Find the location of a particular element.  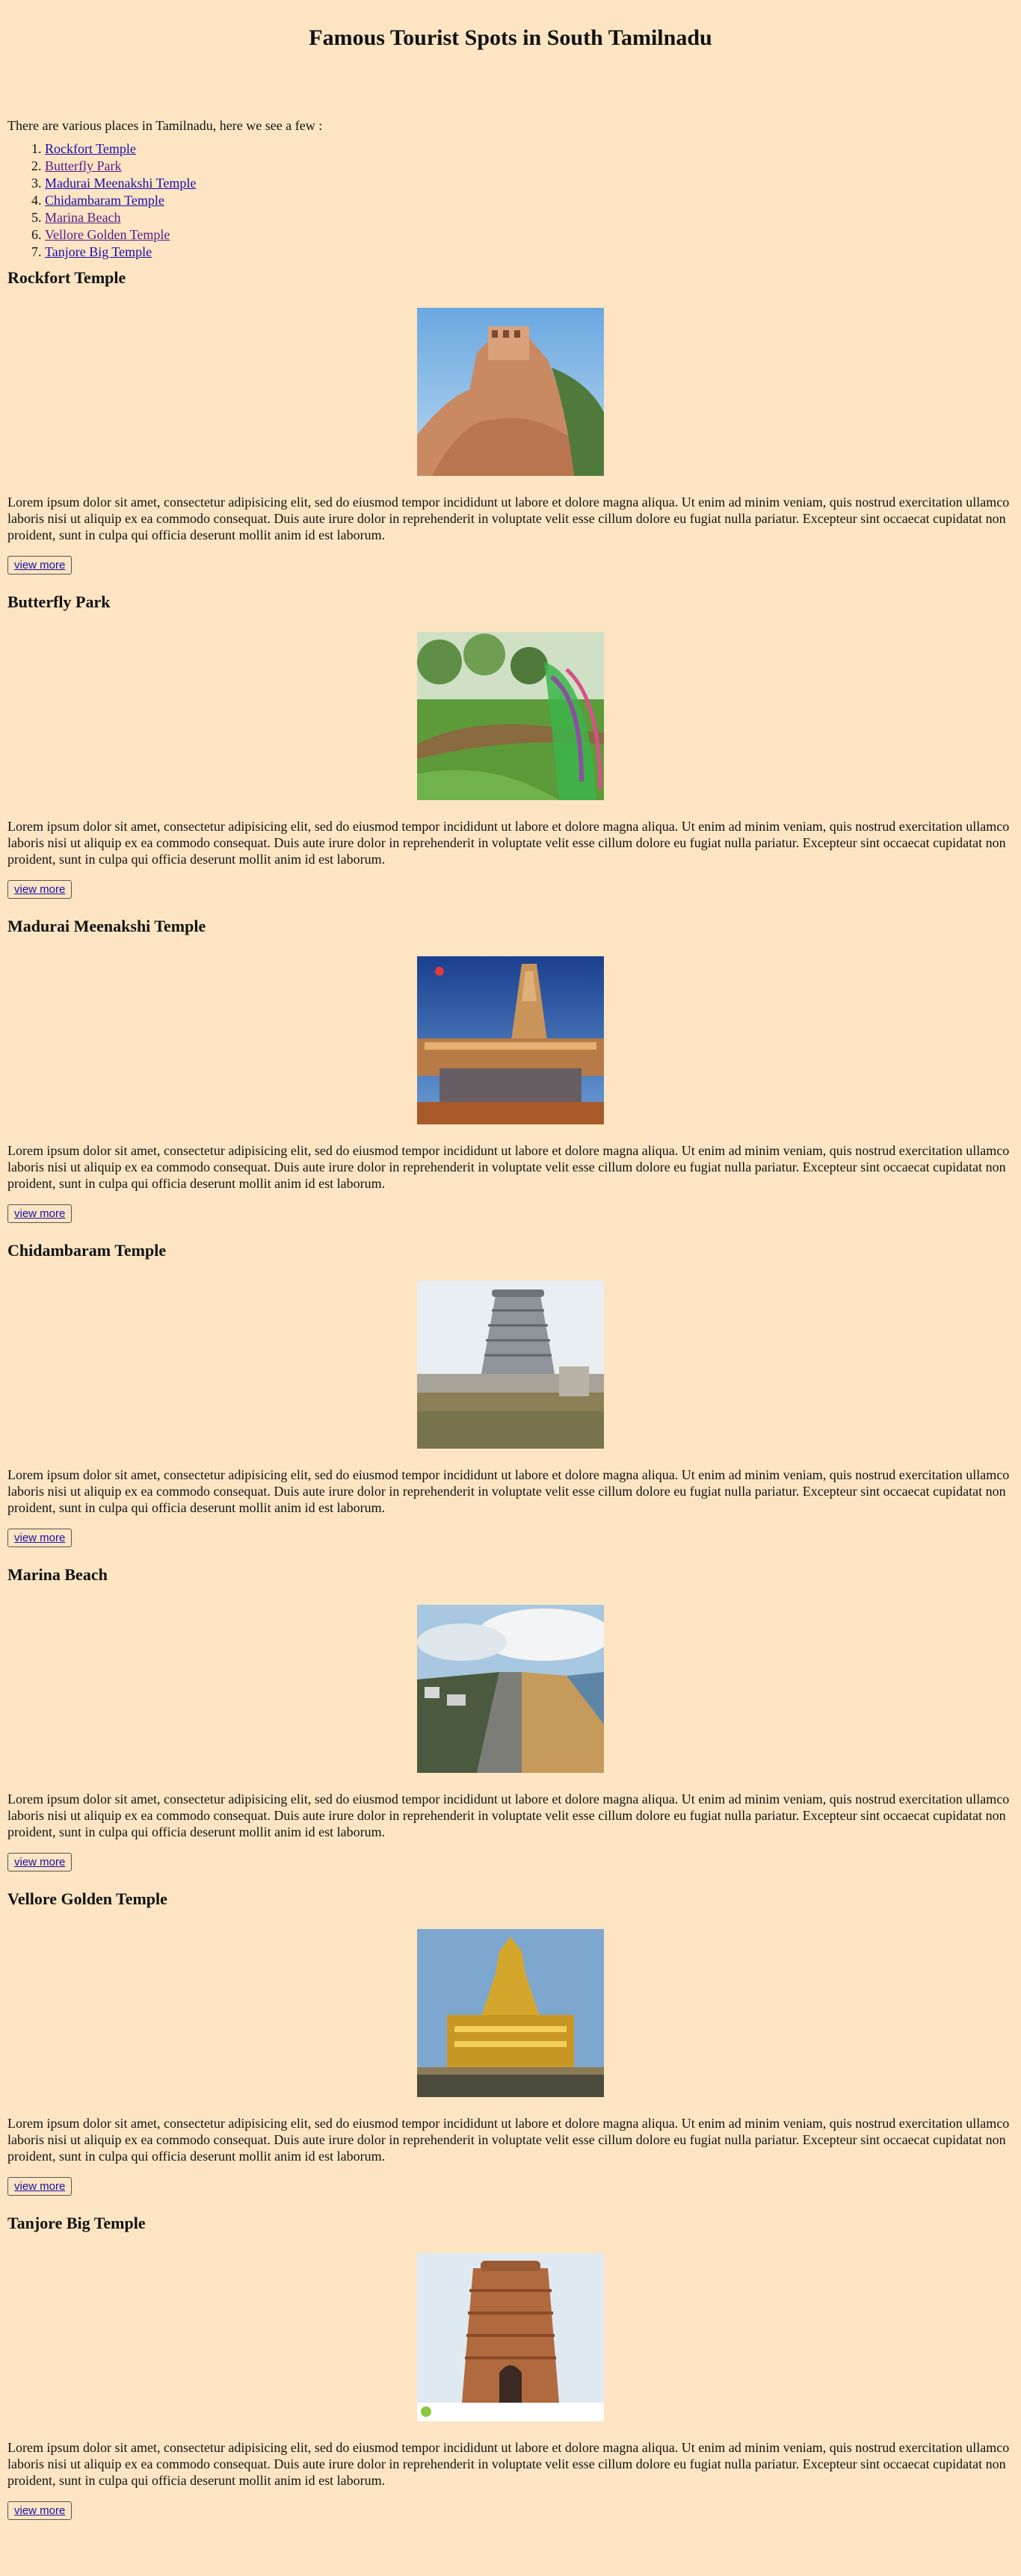

toc-item: Butterfly Park is located at coordinates (529, 166).